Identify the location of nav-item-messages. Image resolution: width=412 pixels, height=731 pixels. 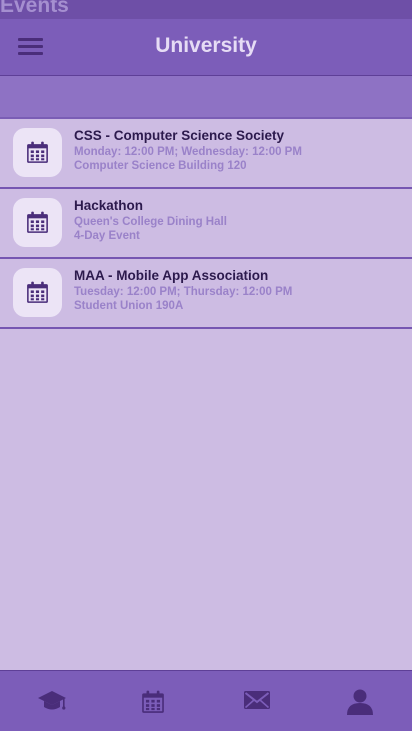
(257, 701).